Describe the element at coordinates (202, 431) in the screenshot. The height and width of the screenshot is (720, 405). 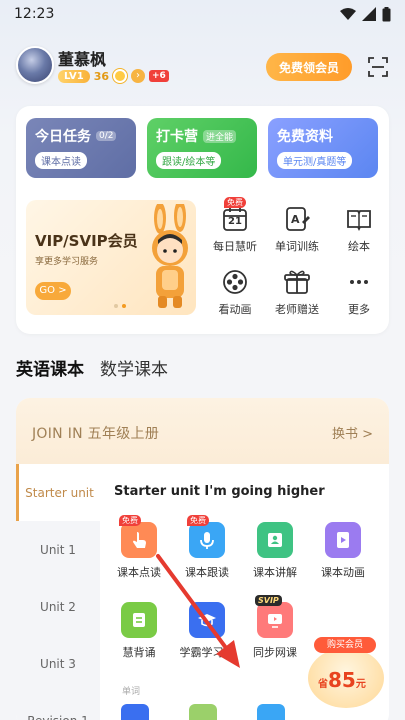
I see `book-header: JOIN IN 五年级上册 换书 >` at that location.